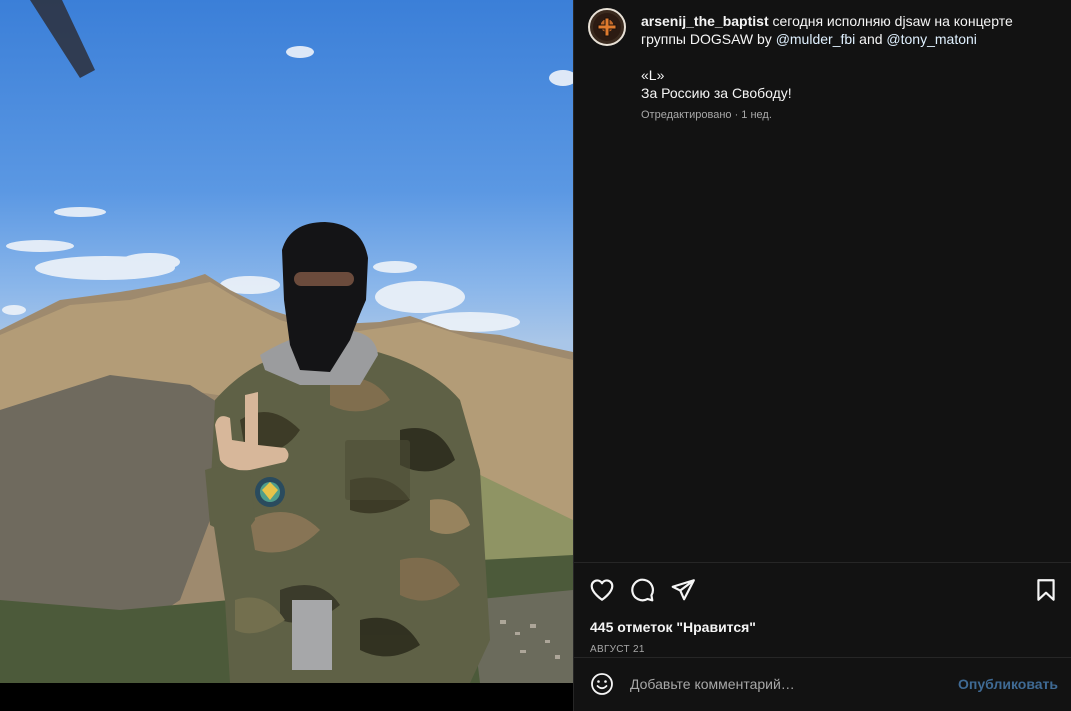  What do you see at coordinates (706, 115) in the screenshot?
I see `edited-timestamp: Отредактировано · 1 нед.` at bounding box center [706, 115].